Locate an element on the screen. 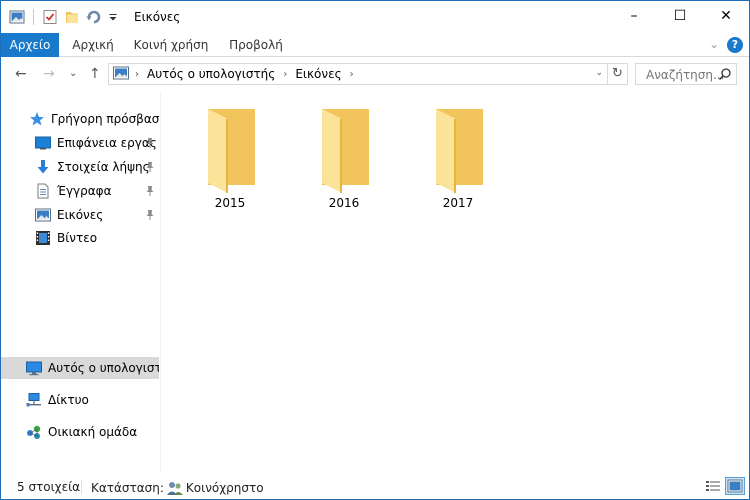 The height and width of the screenshot is (500, 750). sharing-state: Κατάσταση: Κοινόχρηστο is located at coordinates (177, 488).